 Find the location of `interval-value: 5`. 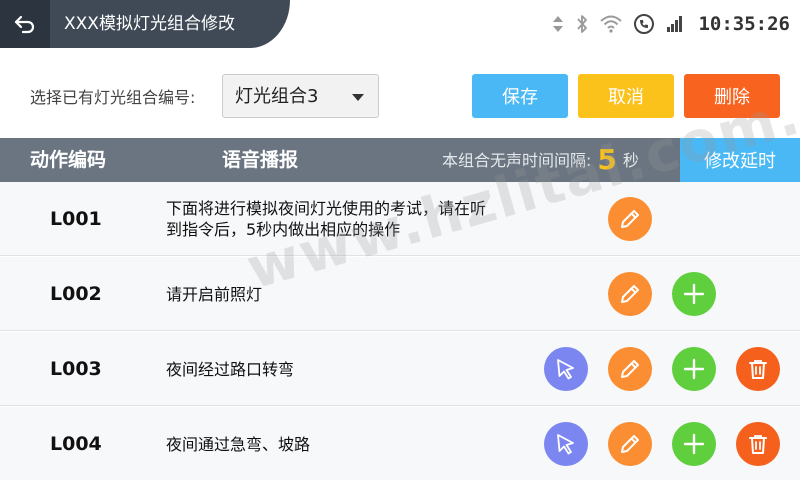

interval-value: 5 is located at coordinates (607, 159).